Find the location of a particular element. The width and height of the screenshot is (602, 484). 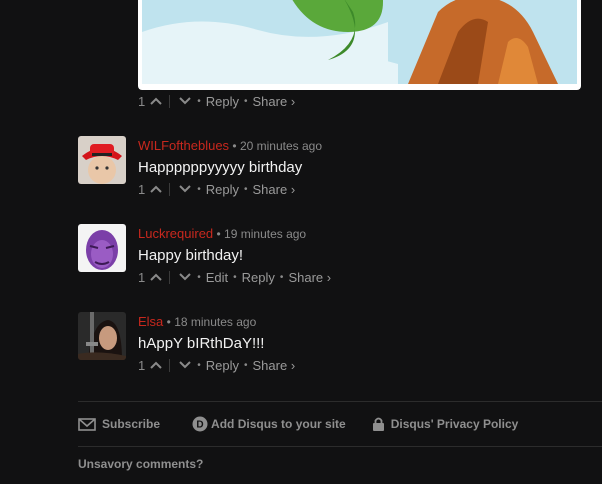

author-name: Elsa is located at coordinates (150, 321).